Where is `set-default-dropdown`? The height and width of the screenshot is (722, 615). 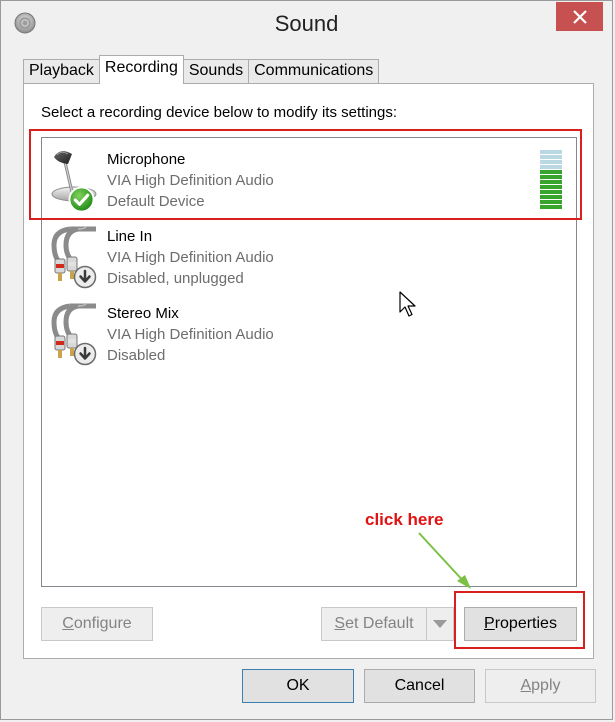
set-default-dropdown is located at coordinates (440, 624).